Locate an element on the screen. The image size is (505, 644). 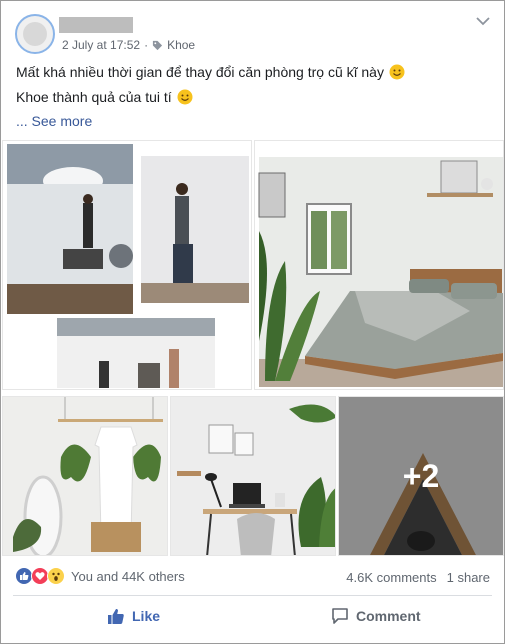
comment-button: Comment is located at coordinates (376, 616).